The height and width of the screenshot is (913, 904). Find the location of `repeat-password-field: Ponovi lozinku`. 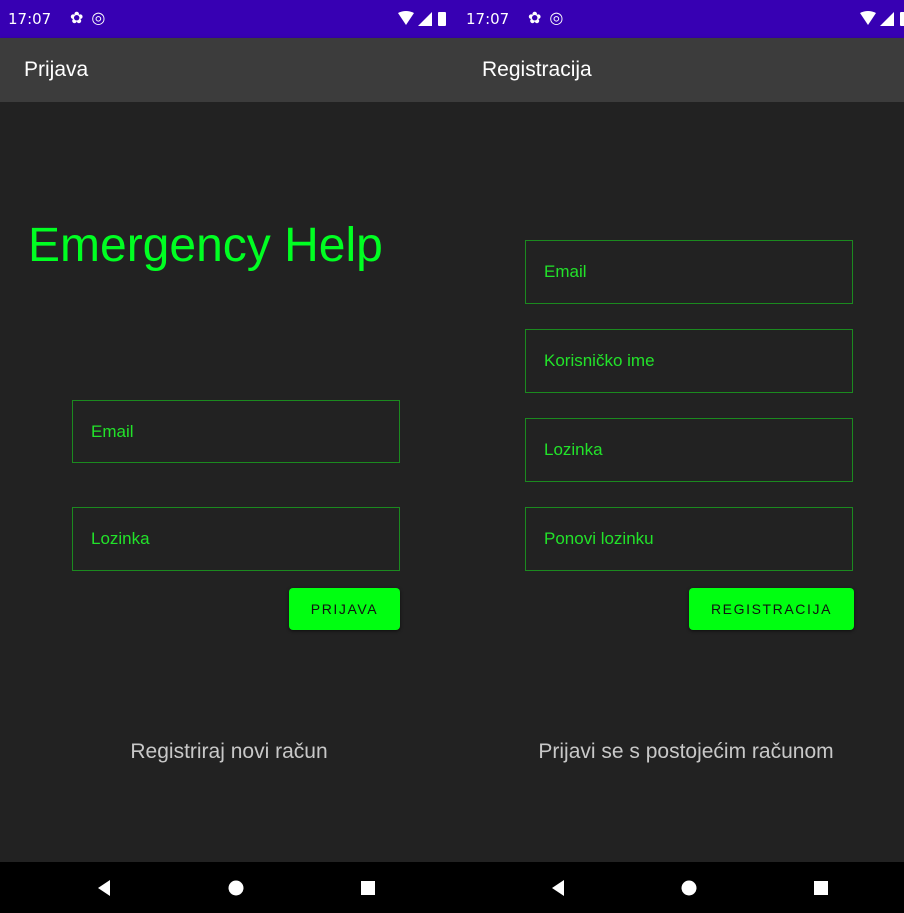

repeat-password-field: Ponovi lozinku is located at coordinates (689, 539).